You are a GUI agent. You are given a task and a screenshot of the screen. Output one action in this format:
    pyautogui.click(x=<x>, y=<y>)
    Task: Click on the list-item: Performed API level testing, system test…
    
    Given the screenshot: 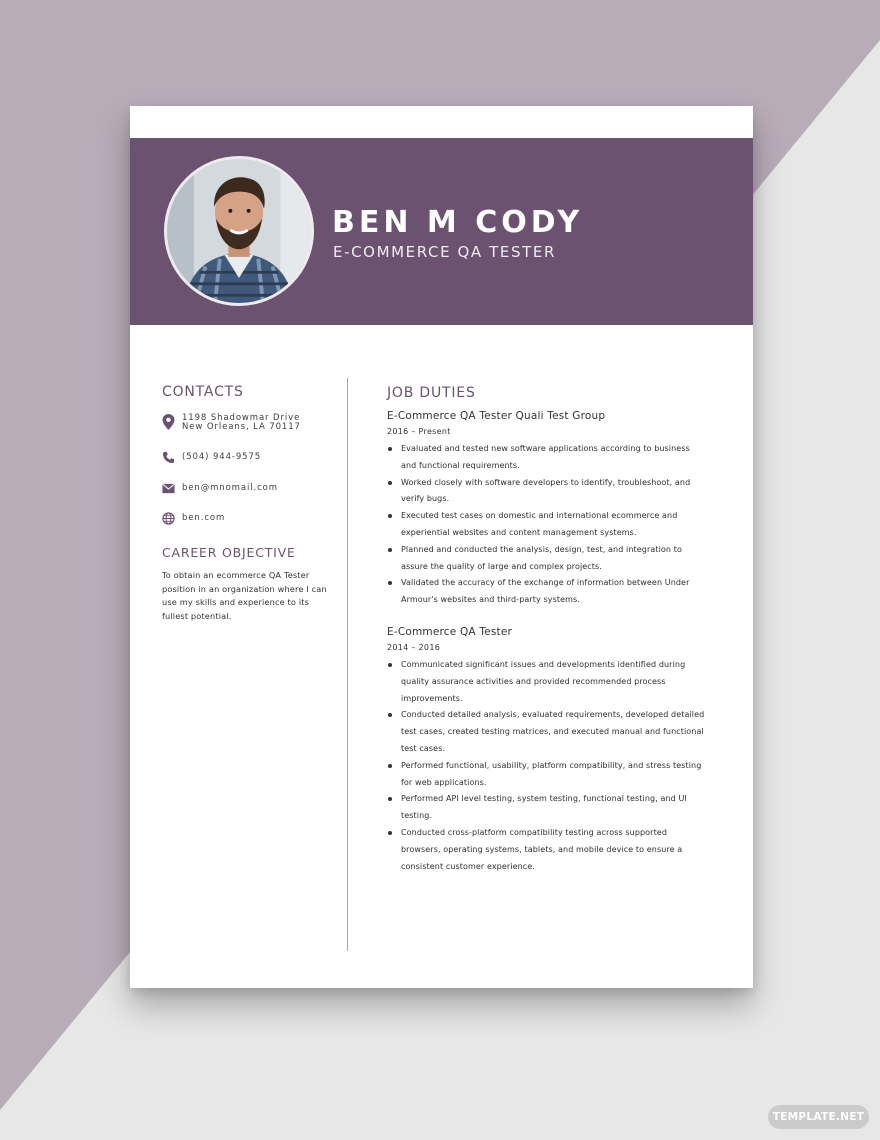 What is the action you would take?
    pyautogui.click(x=547, y=808)
    